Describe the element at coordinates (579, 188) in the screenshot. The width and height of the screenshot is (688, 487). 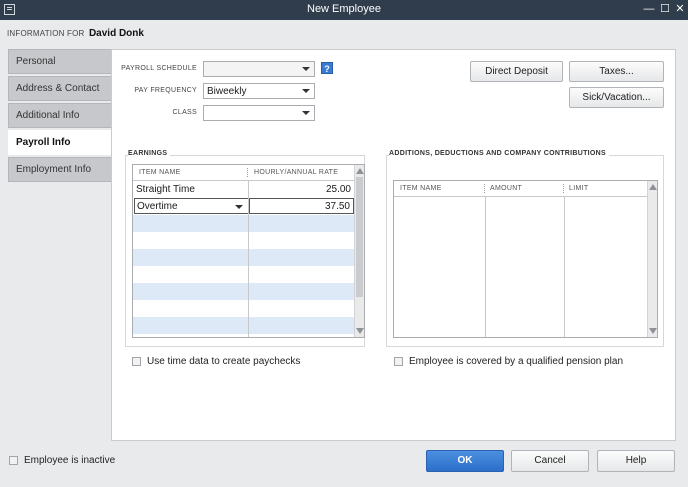
I see `col-limit: LIMIT` at that location.